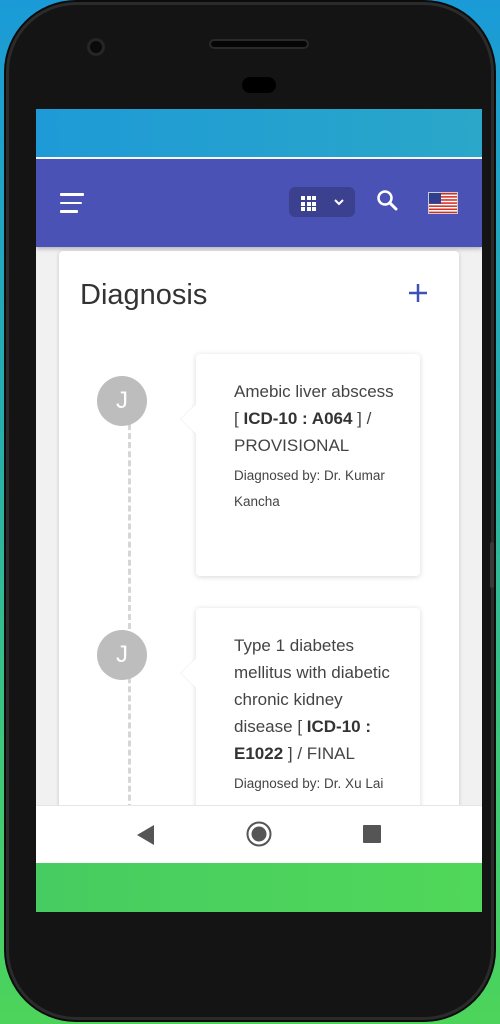 This screenshot has height=1024, width=500. What do you see at coordinates (96, 47) in the screenshot?
I see `front-camera` at bounding box center [96, 47].